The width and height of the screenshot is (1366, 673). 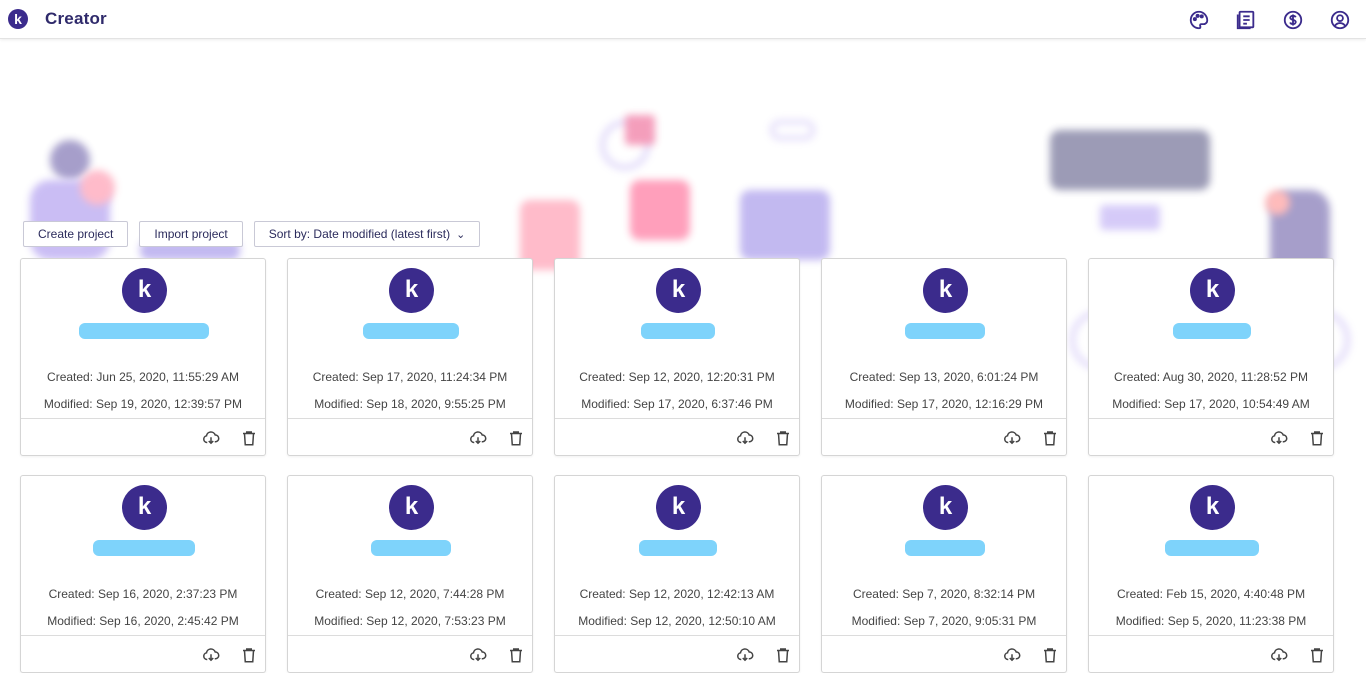 What do you see at coordinates (1340, 20) in the screenshot?
I see `account-icon` at bounding box center [1340, 20].